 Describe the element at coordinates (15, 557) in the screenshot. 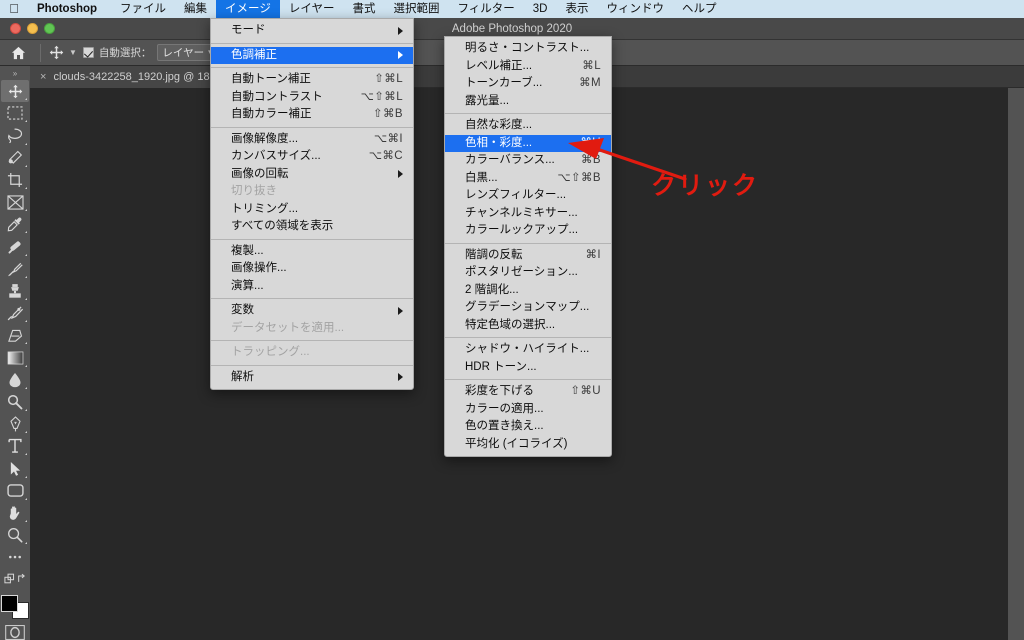

I see `edit-toolbar-button` at that location.